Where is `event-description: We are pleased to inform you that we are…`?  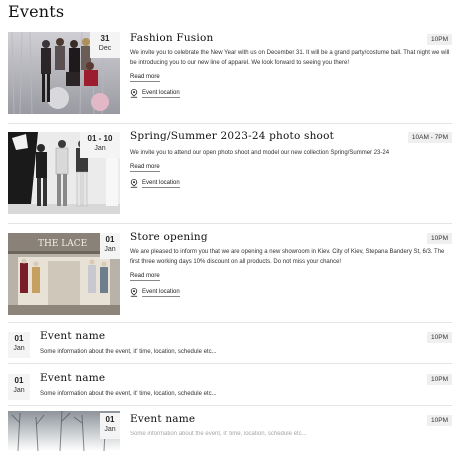 event-description: We are pleased to inform you that we are… is located at coordinates (287, 257).